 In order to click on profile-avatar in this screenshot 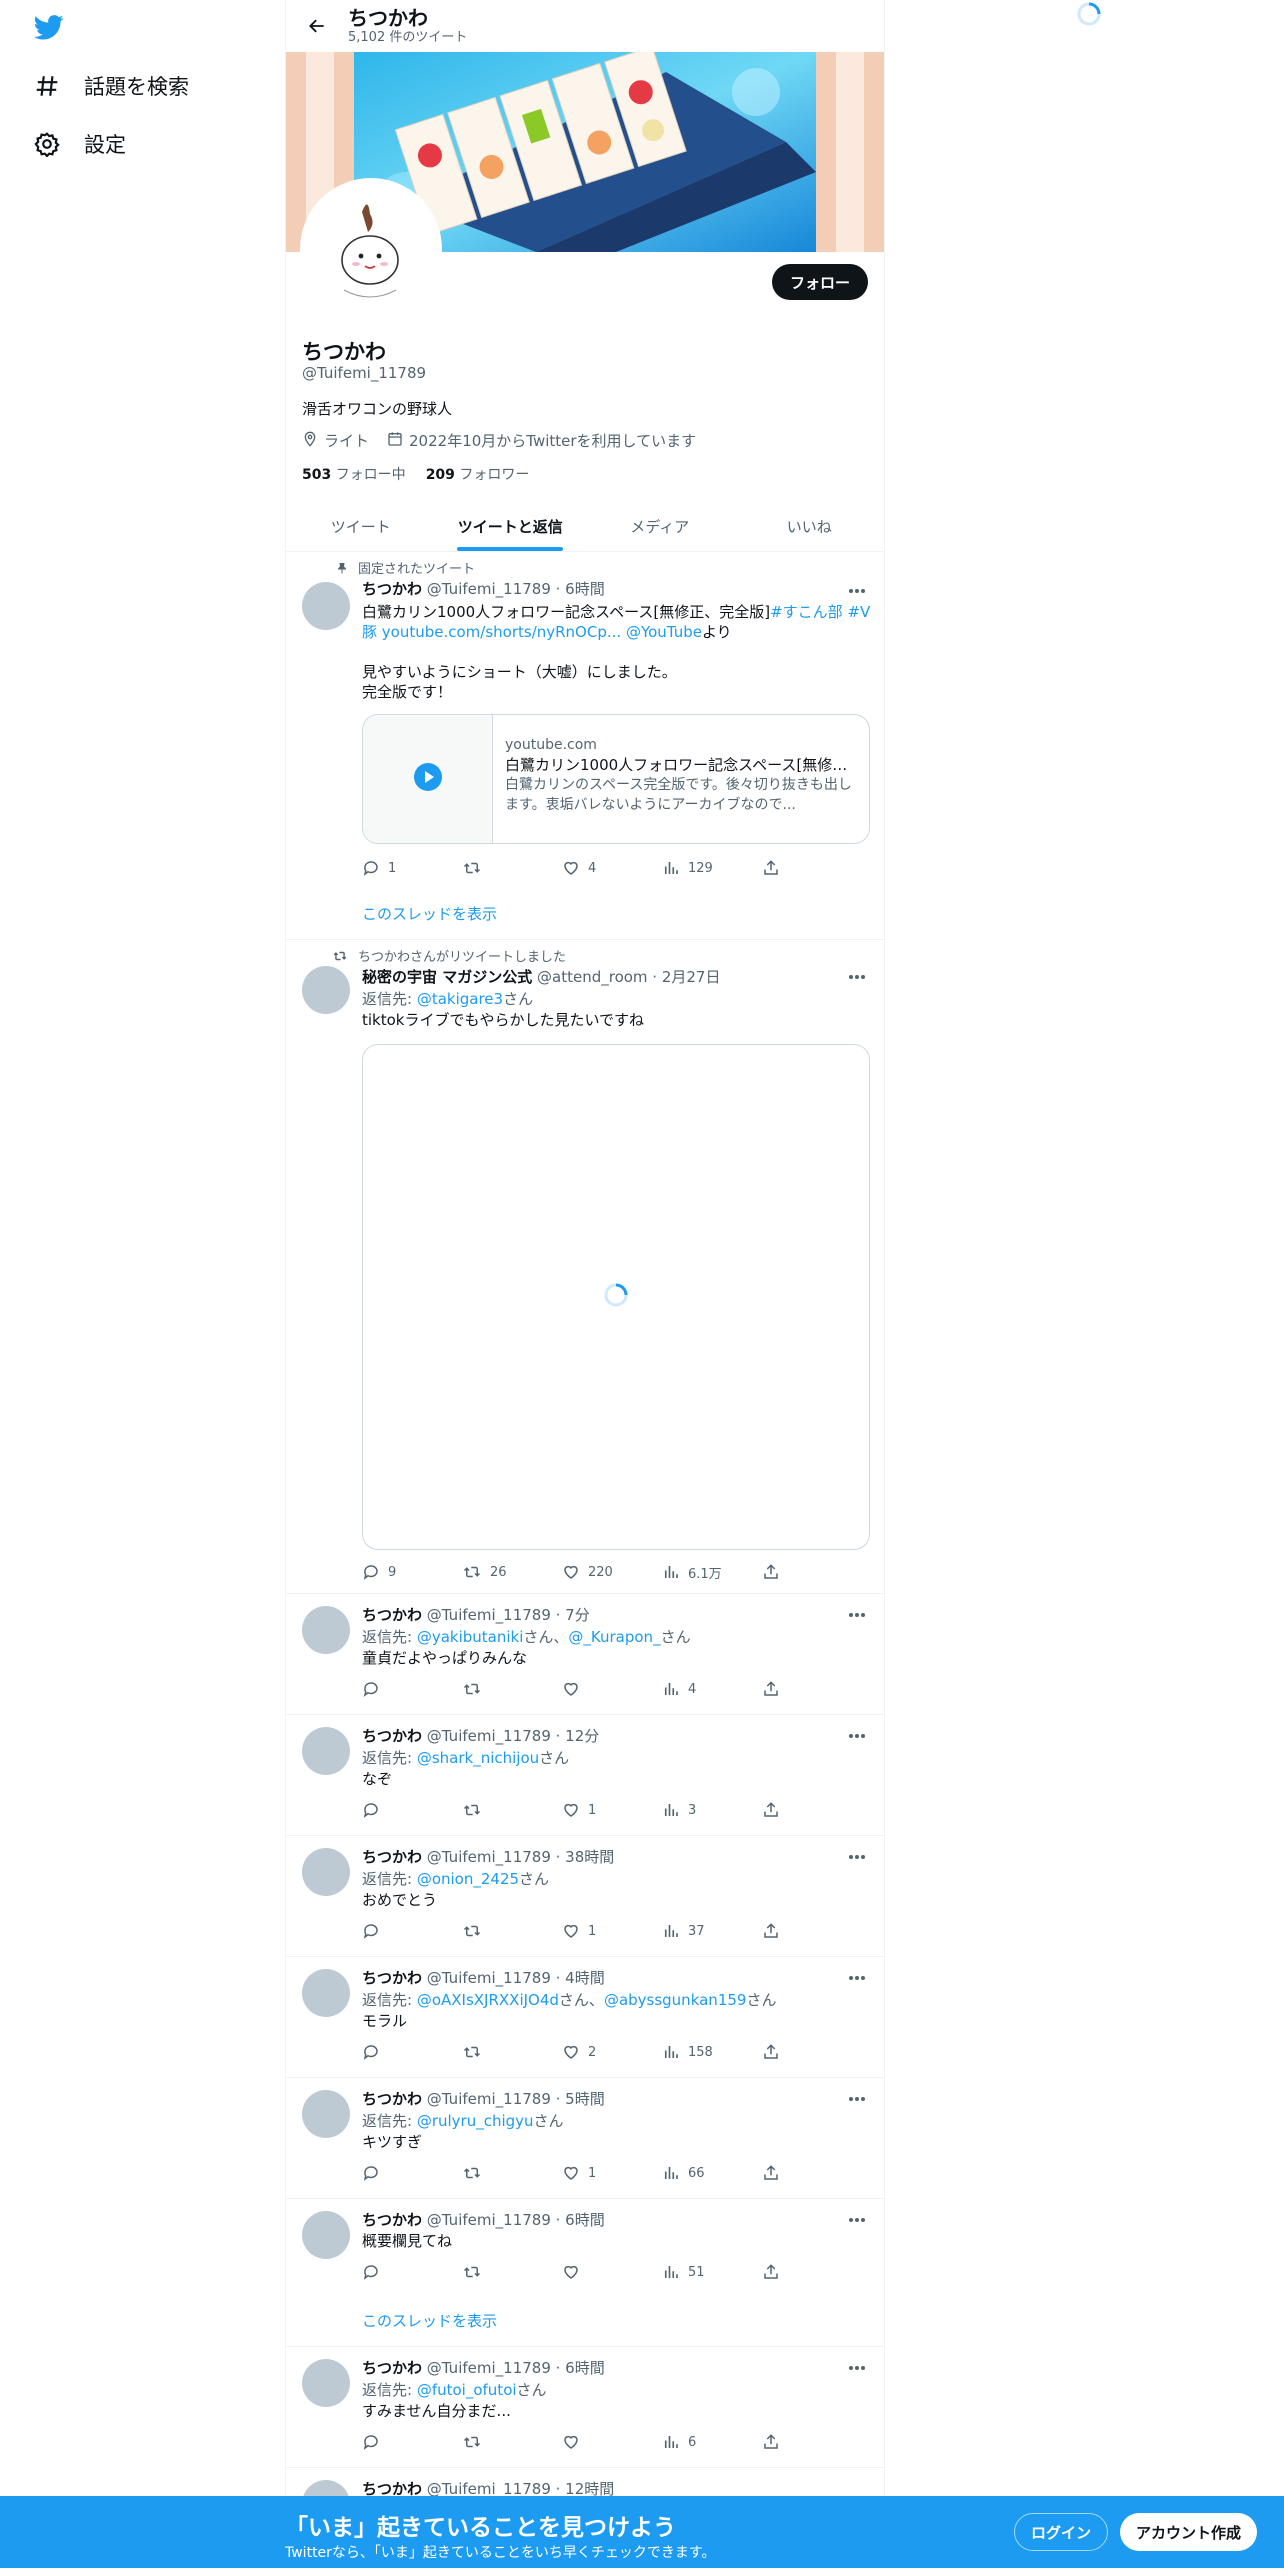, I will do `click(371, 249)`.